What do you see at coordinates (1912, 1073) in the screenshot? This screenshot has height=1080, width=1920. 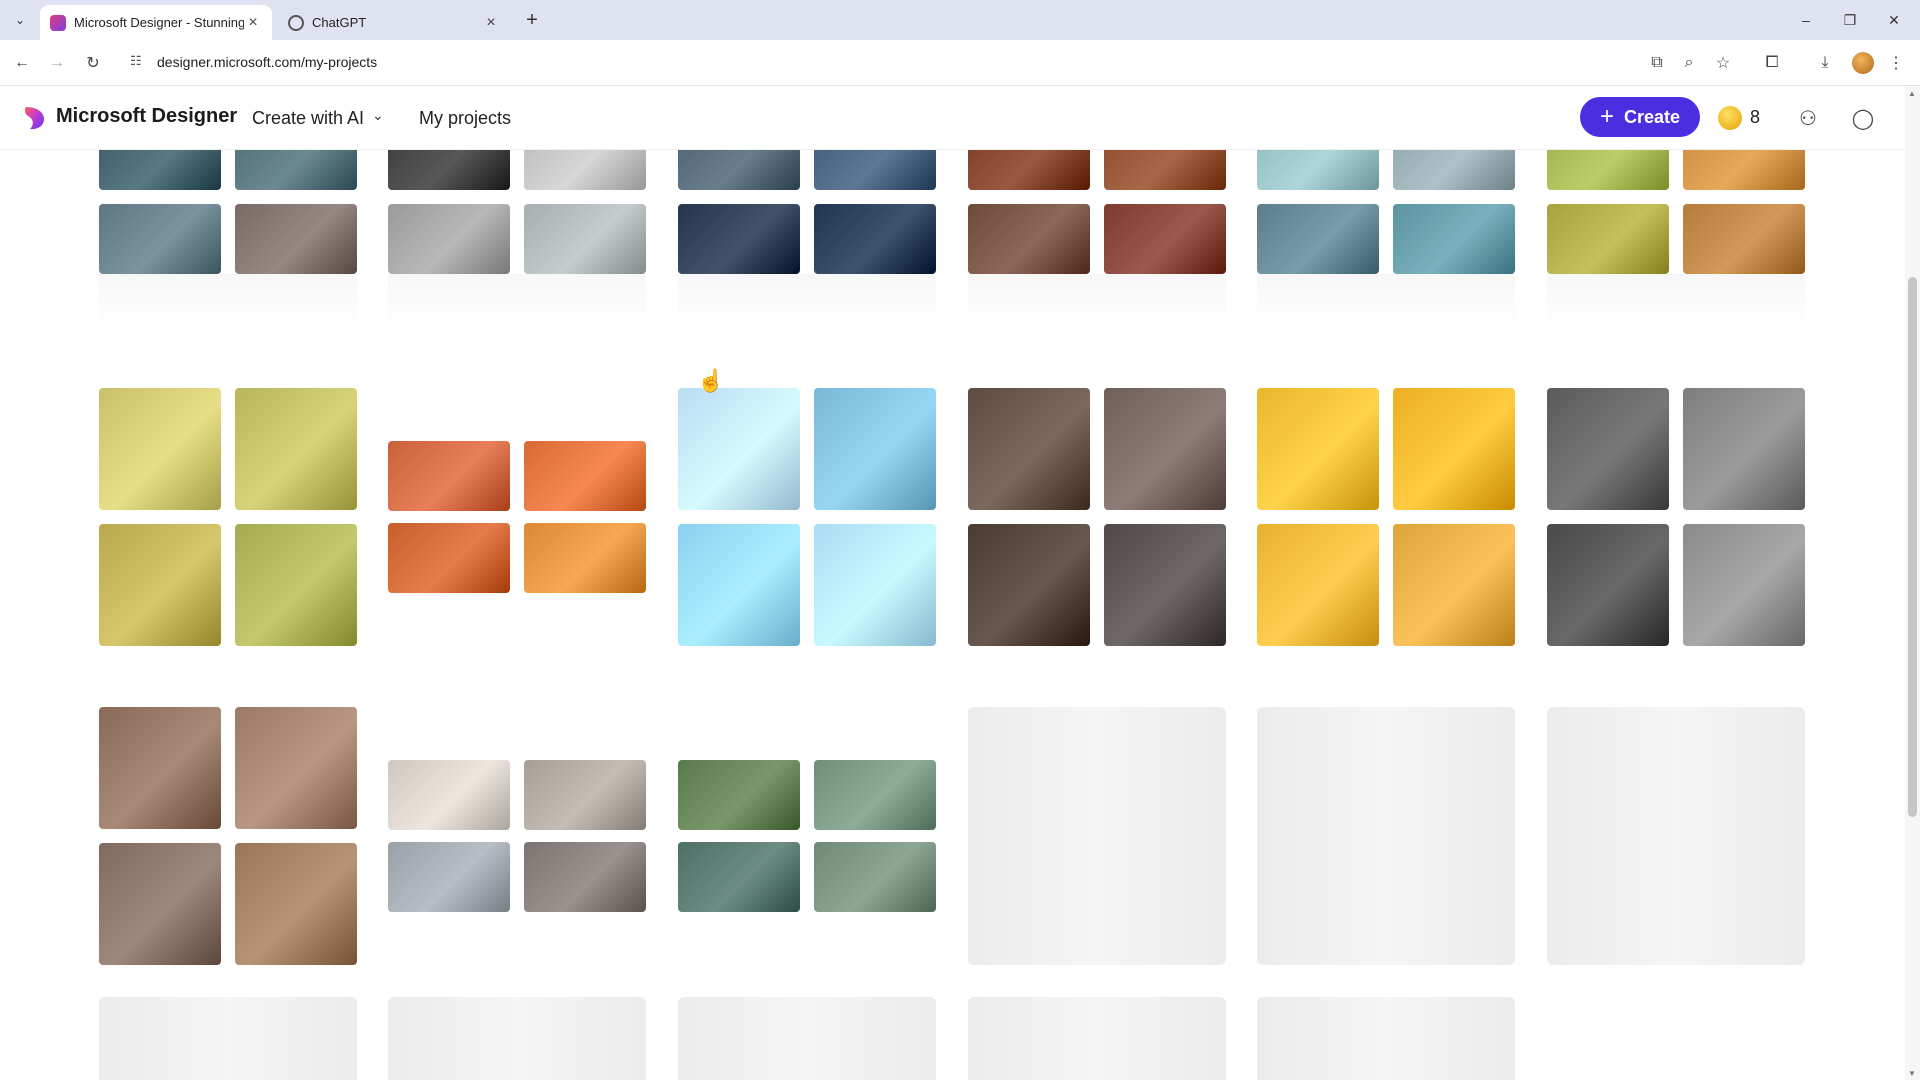 I see `scroll-down-arrow-icon: ▼` at bounding box center [1912, 1073].